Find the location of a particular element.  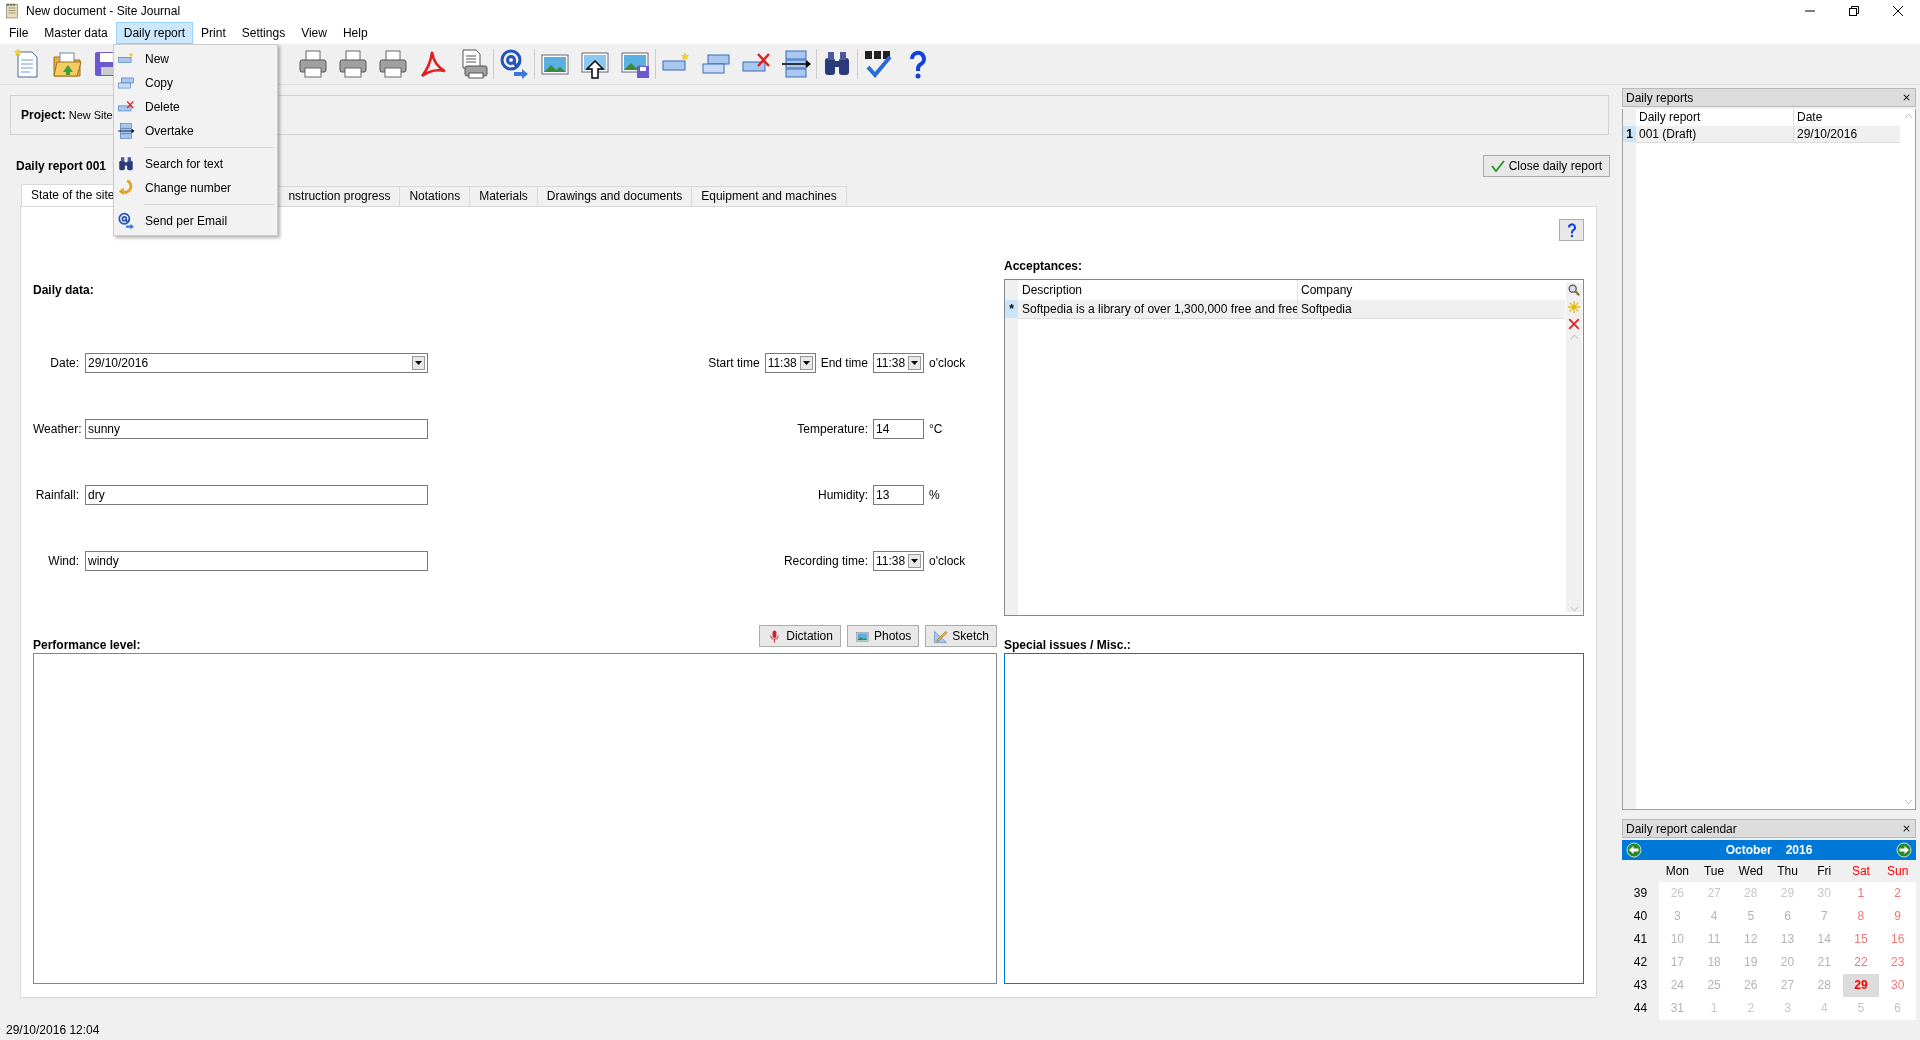

field-label: Recording time: is located at coordinates (825, 561).